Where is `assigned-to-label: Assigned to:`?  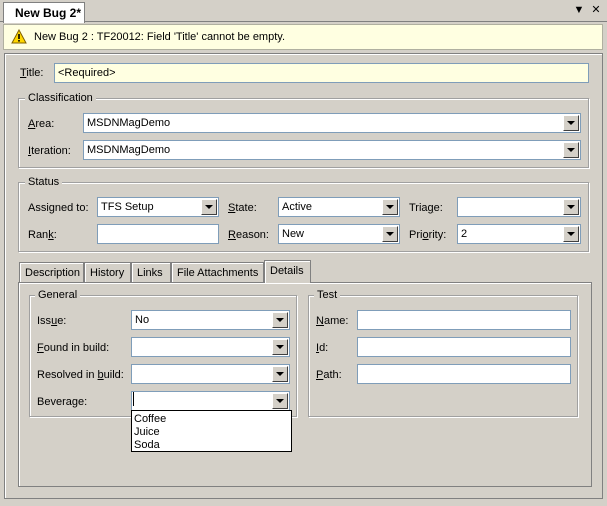 assigned-to-label: Assigned to: is located at coordinates (58, 208).